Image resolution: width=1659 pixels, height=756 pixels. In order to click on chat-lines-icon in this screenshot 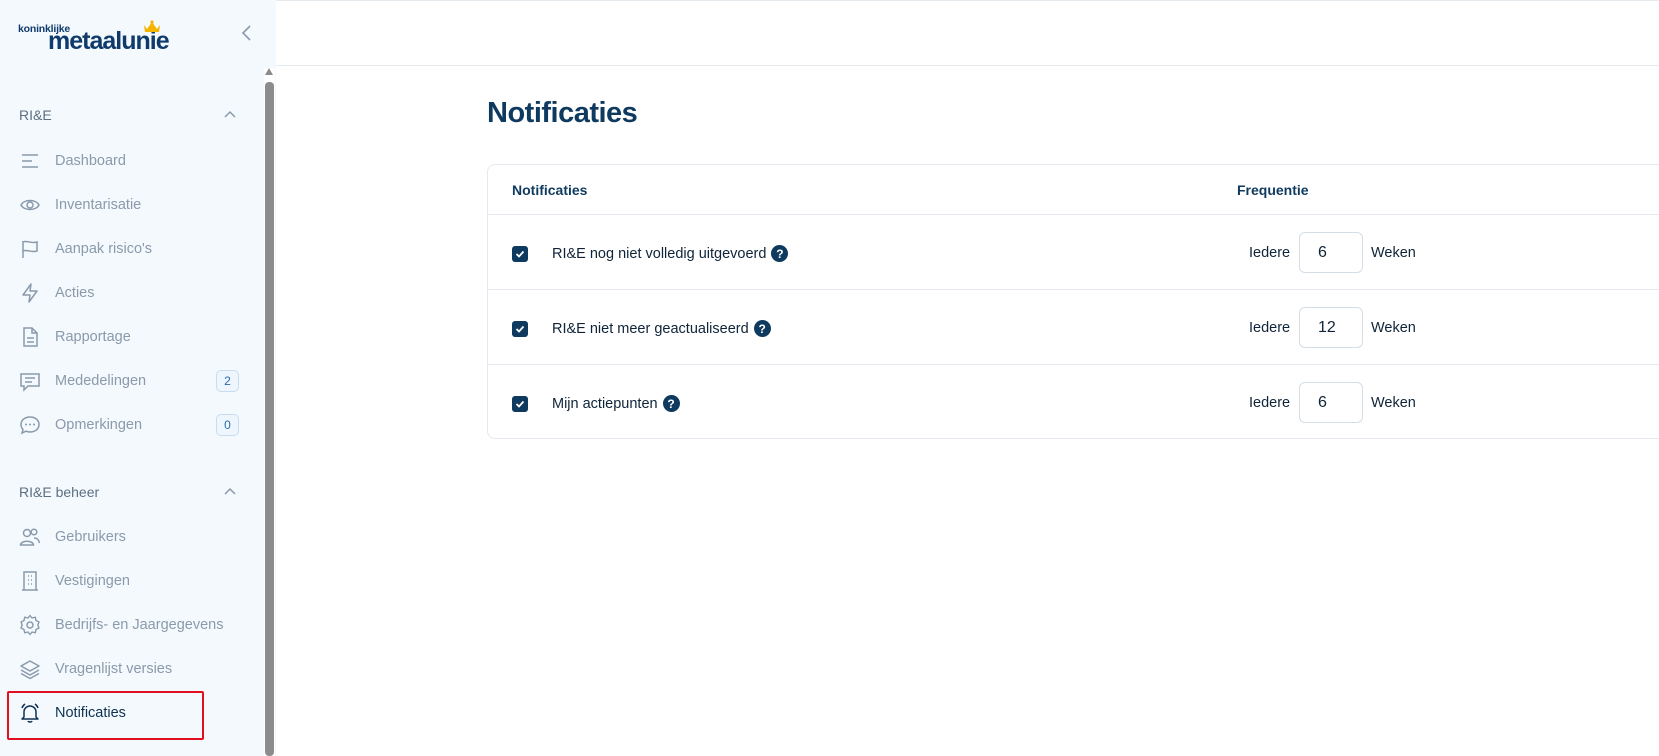, I will do `click(30, 382)`.